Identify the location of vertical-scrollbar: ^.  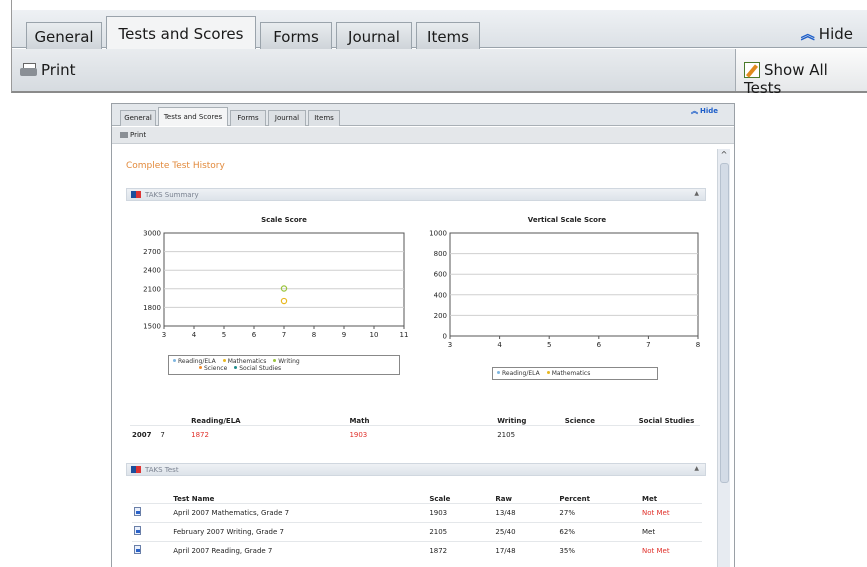
(723, 358).